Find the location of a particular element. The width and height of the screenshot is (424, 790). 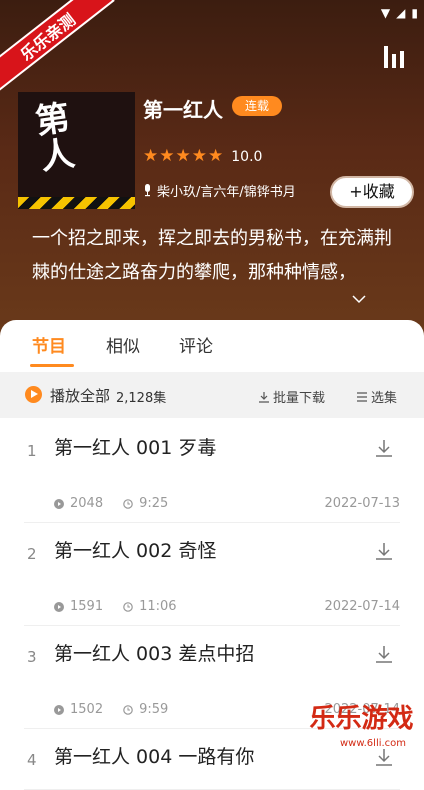

rating: ★ ★ ★ ★ ★ 10.0 is located at coordinates (202, 156).